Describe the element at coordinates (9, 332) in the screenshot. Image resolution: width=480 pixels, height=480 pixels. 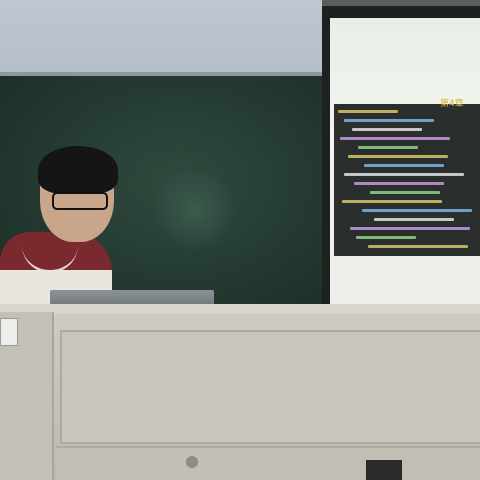
I see `podium-label-tag` at that location.